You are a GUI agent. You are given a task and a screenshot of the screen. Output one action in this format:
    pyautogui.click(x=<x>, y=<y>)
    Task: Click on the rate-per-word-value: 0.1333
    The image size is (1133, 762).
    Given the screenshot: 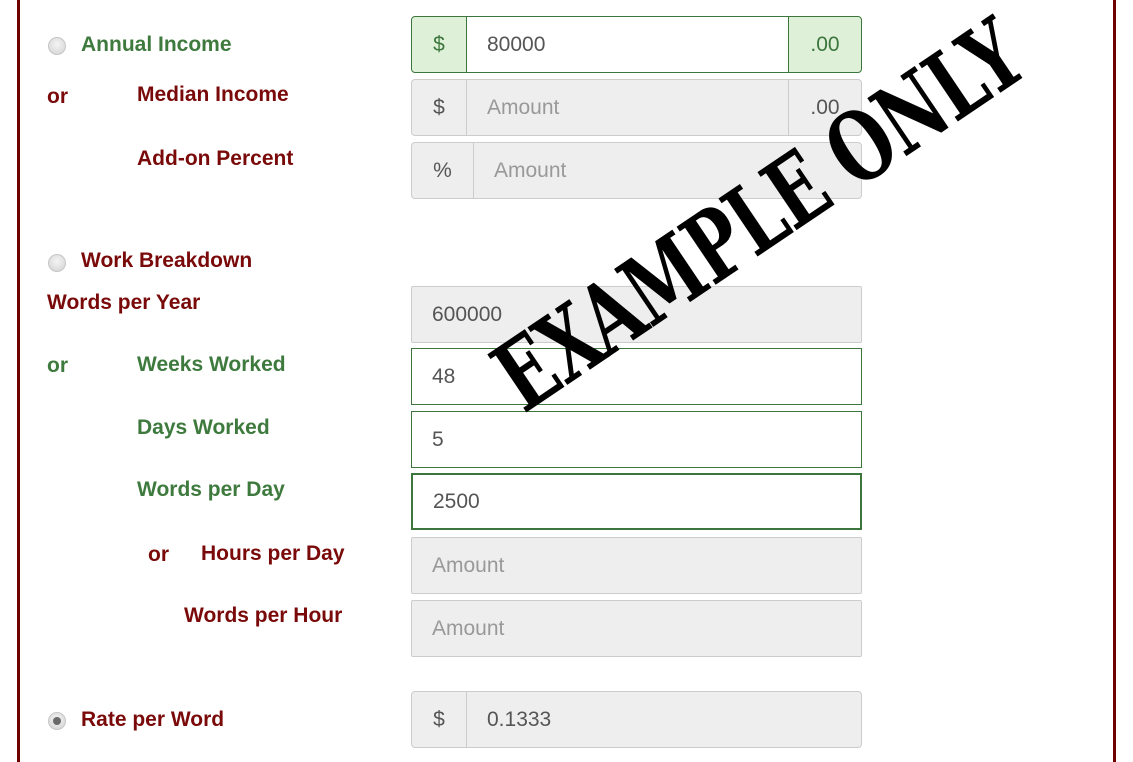 What is the action you would take?
    pyautogui.click(x=519, y=719)
    